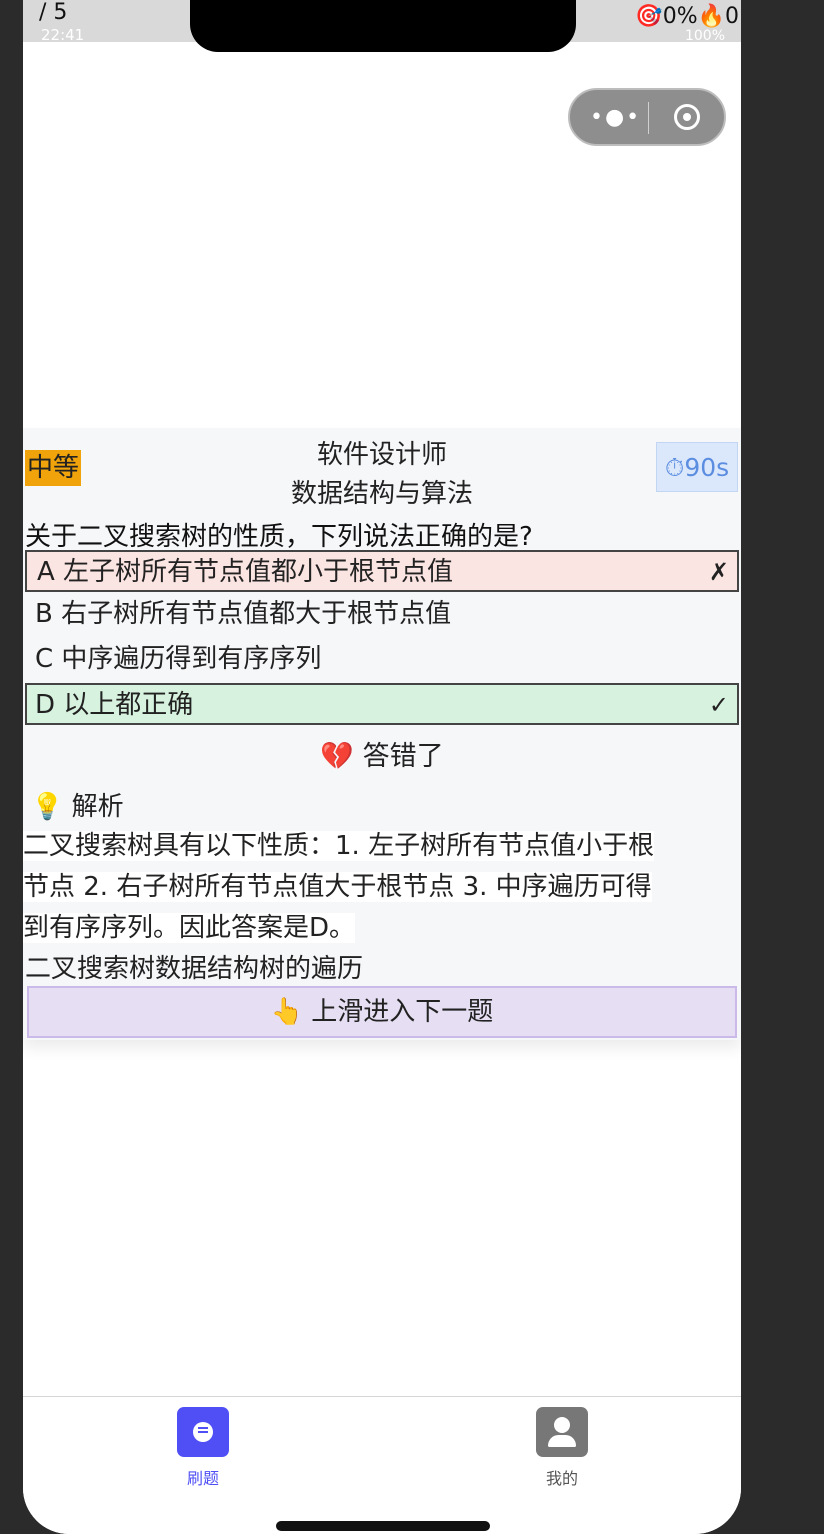  I want to click on option-c: C 中序遍历得到有序序列, so click(382, 660).